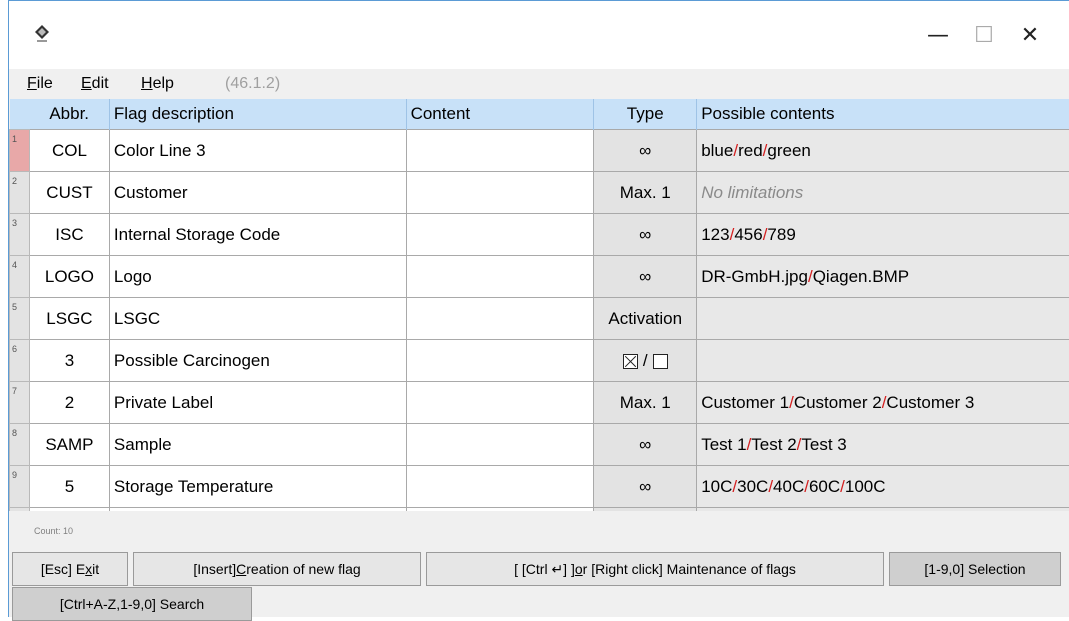 The height and width of the screenshot is (621, 1069). Describe the element at coordinates (20, 277) in the screenshot. I see `row-number: 4` at that location.